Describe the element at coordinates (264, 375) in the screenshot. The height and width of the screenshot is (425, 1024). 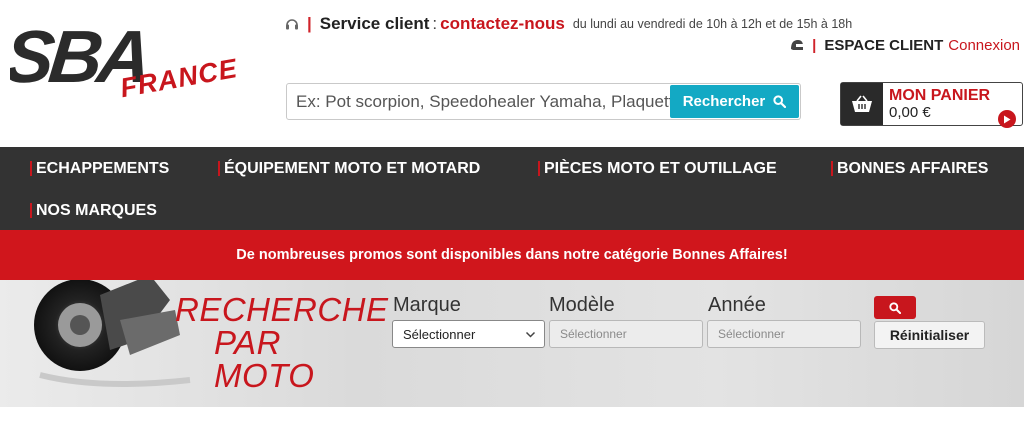
I see `moto-search-title-3: MOTO` at that location.